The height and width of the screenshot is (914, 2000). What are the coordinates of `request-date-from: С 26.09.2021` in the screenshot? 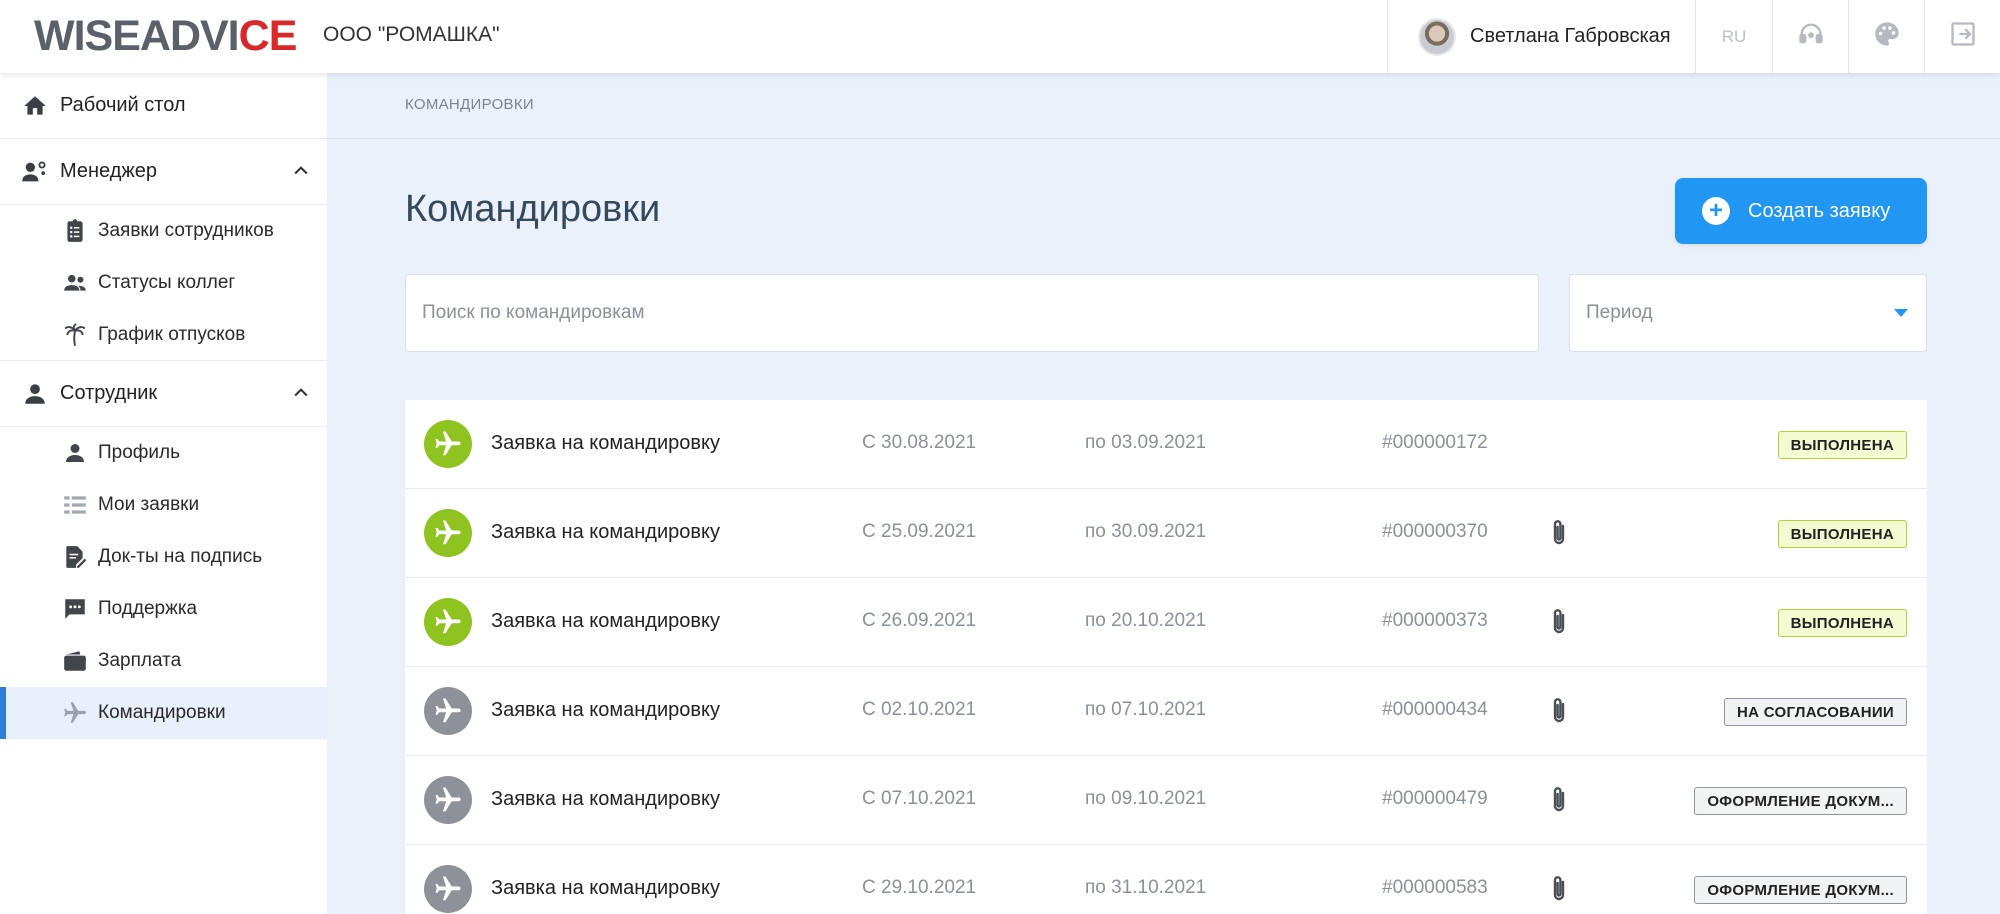 It's located at (919, 620).